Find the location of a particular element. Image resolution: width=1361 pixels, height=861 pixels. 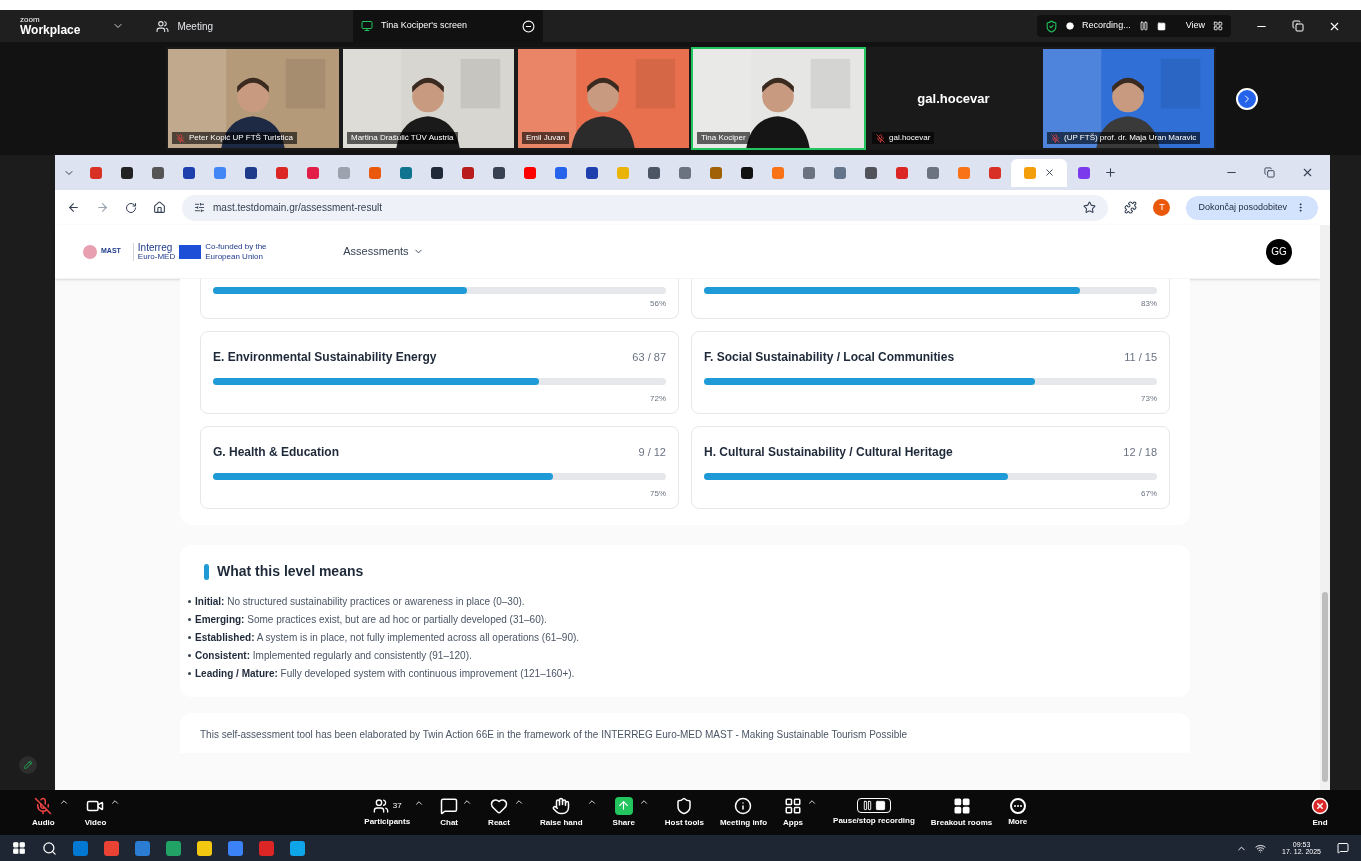

category-score: 63 / 87 is located at coordinates (649, 357).